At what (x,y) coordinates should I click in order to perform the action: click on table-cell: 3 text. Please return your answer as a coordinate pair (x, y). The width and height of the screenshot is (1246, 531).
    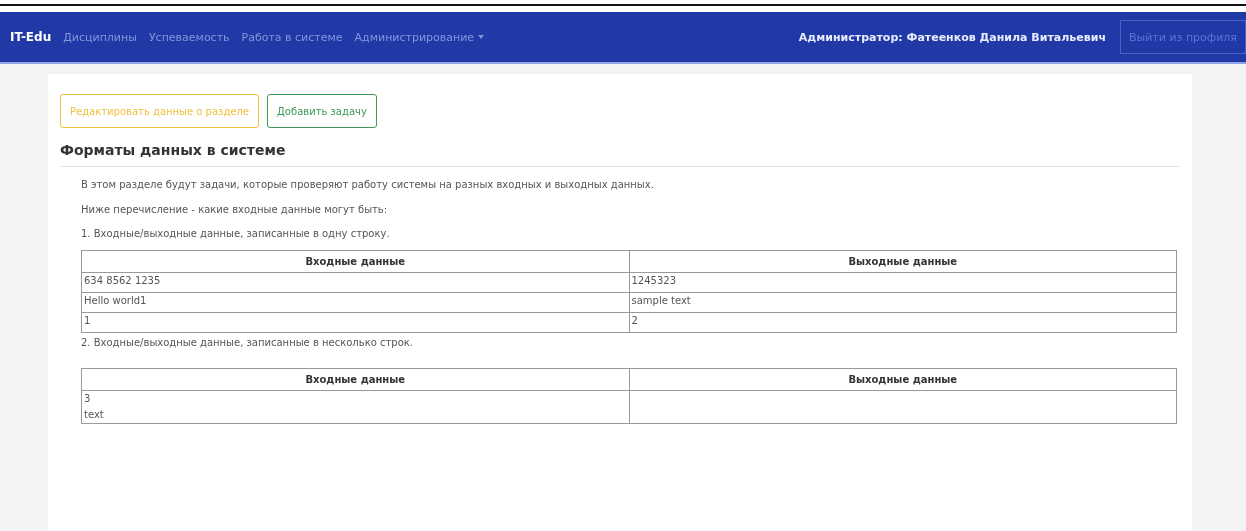
    Looking at the image, I should click on (355, 407).